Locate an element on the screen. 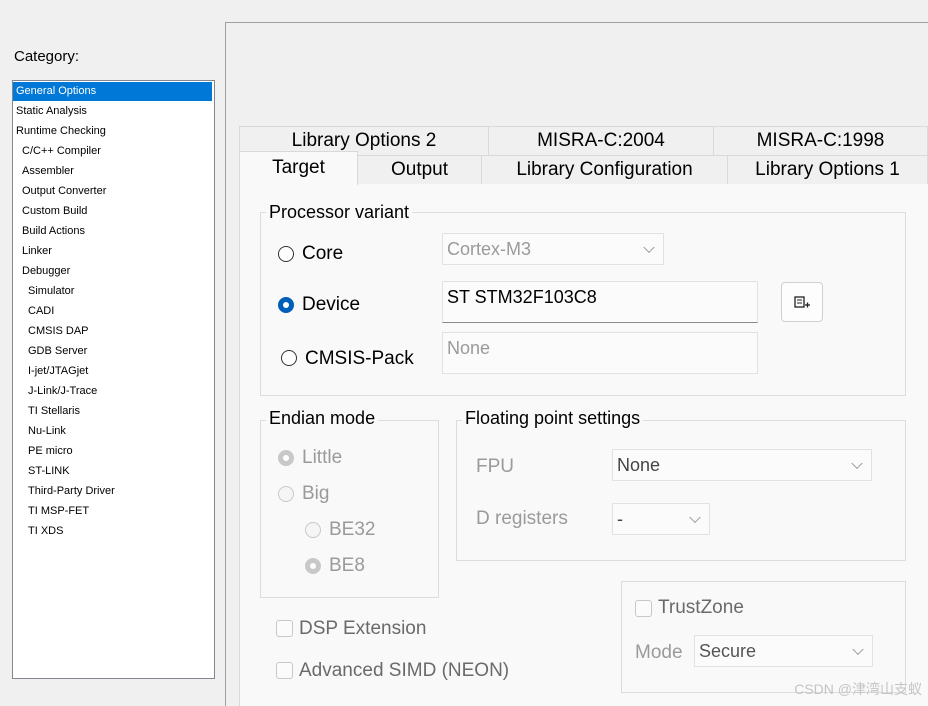 Image resolution: width=928 pixels, height=706 pixels. category-item: Runtime Checking is located at coordinates (59, 131).